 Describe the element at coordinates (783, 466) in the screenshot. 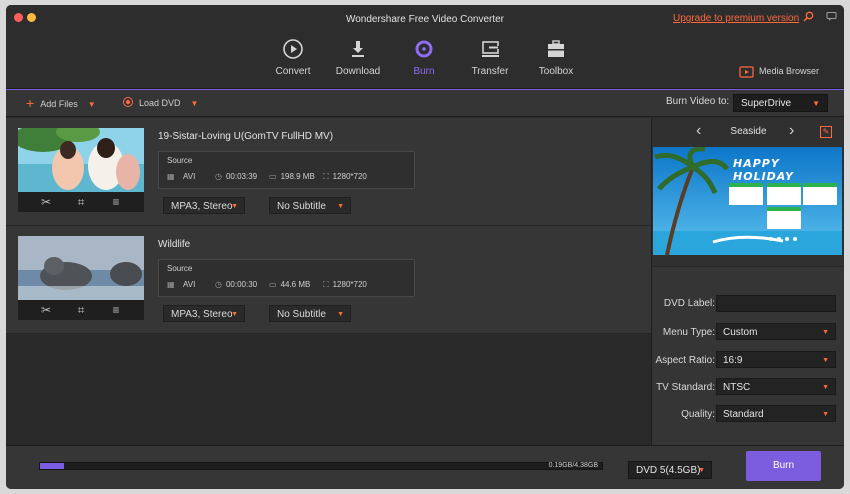

I see `burn-button: Burn` at that location.